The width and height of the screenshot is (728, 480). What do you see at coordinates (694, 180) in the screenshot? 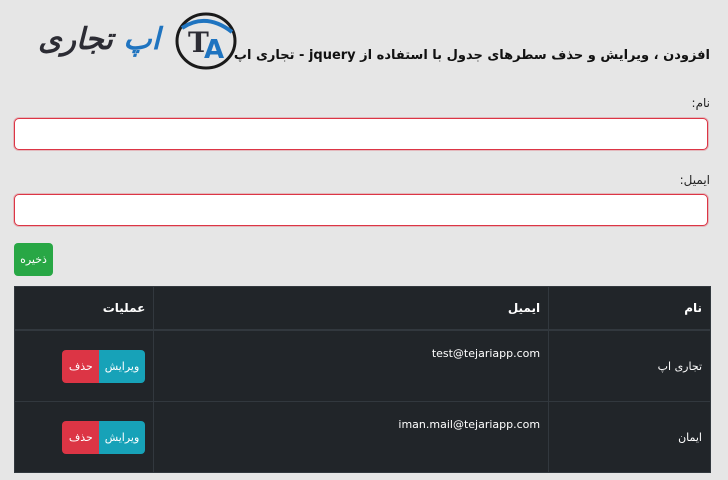
I see `email-label: ایمیل:` at bounding box center [694, 180].